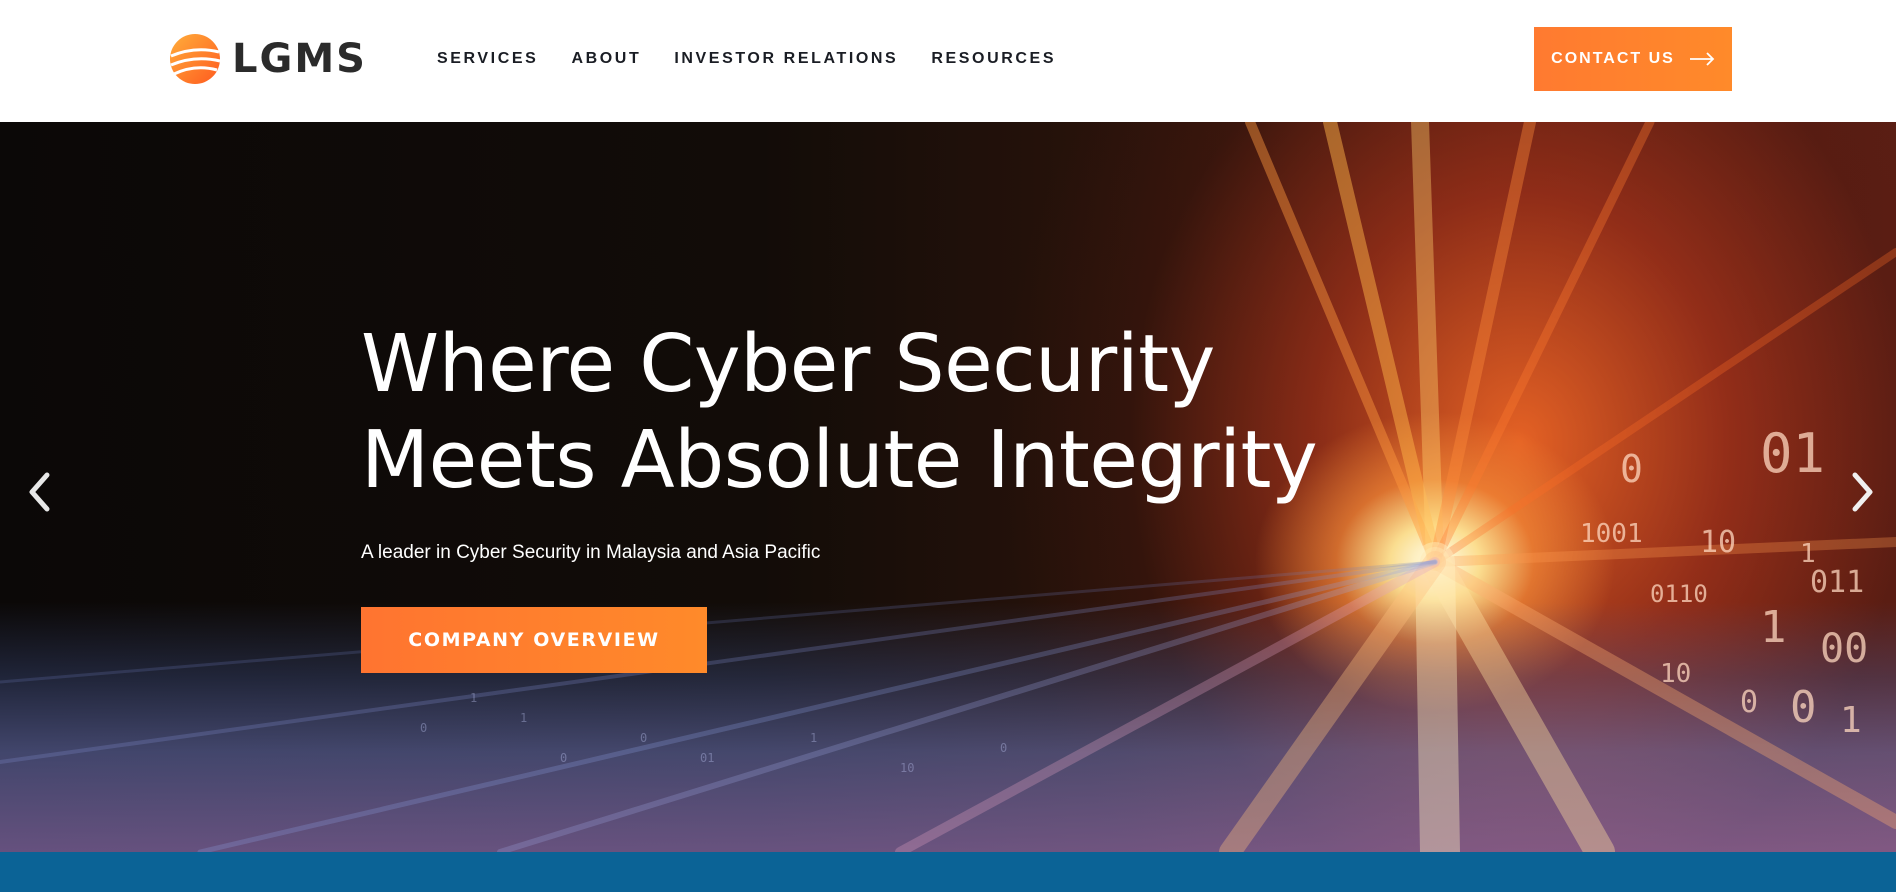  I want to click on contact-us-label: CONTACT US, so click(1613, 58).